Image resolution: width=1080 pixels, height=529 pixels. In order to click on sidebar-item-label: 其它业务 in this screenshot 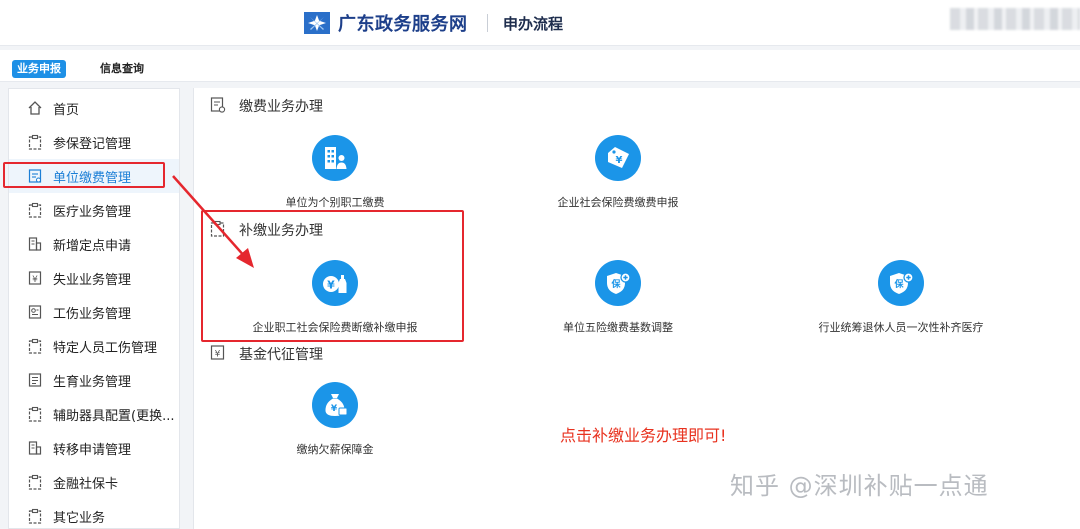, I will do `click(79, 518)`.